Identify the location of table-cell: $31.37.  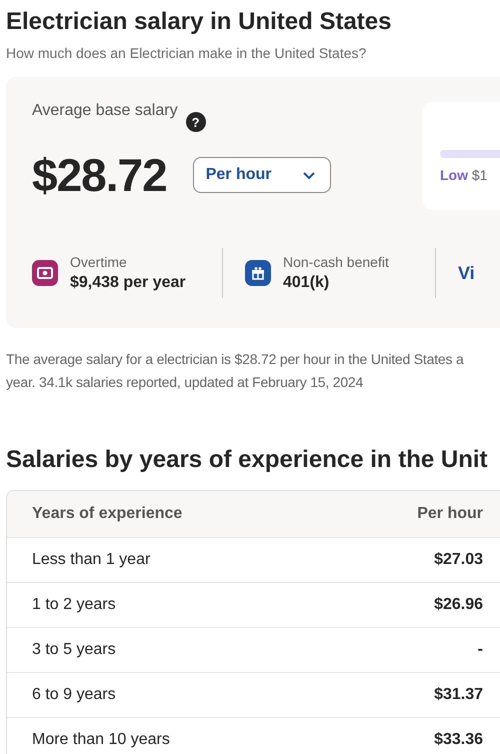
(458, 695).